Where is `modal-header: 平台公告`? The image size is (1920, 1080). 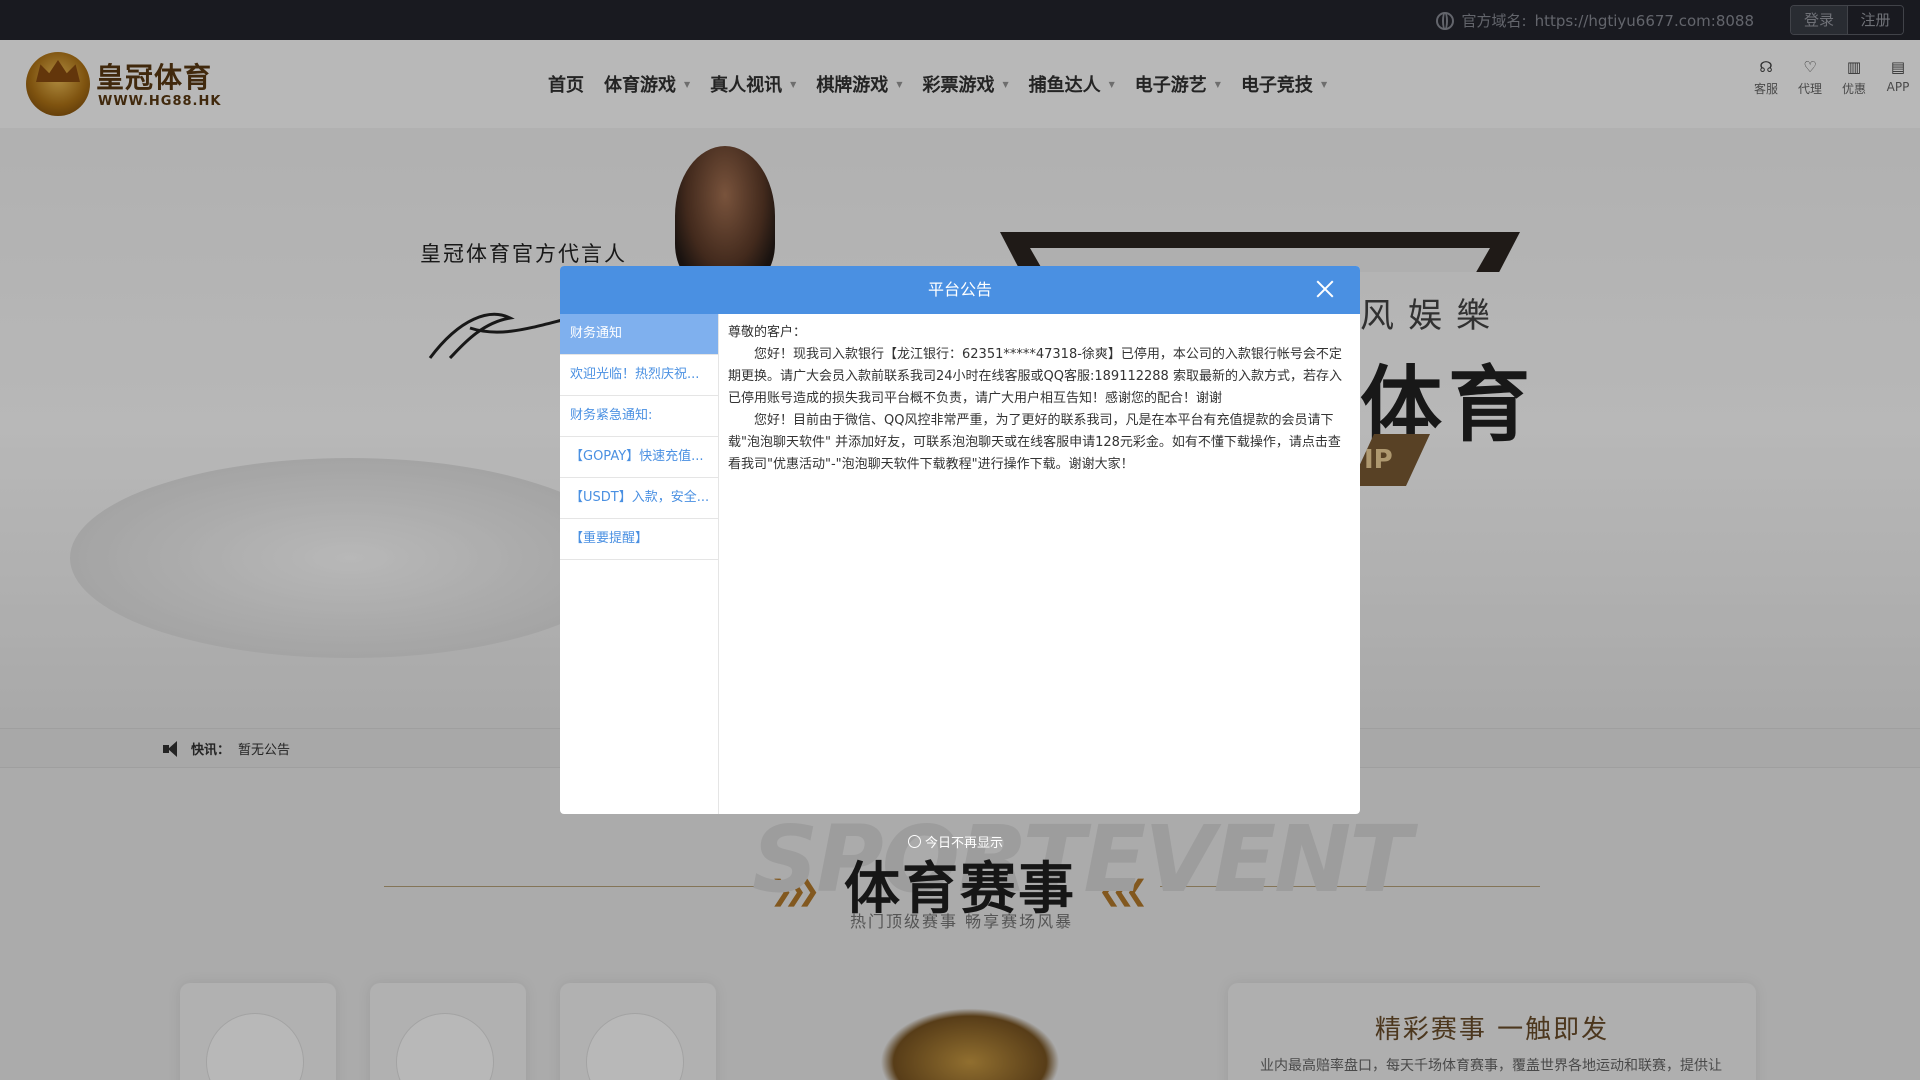 modal-header: 平台公告 is located at coordinates (960, 290).